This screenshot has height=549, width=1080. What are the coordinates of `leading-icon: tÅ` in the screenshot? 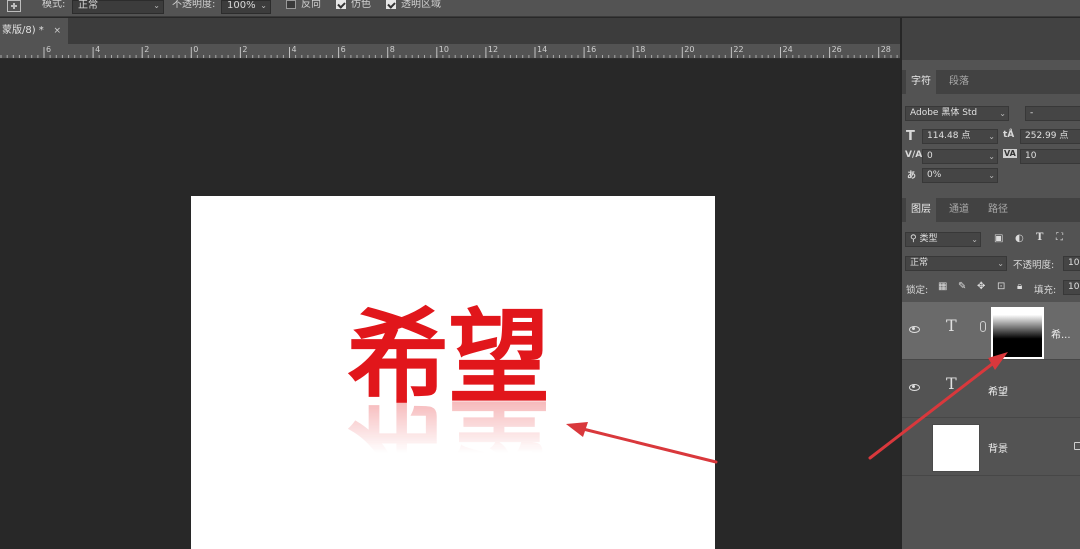 It's located at (1009, 135).